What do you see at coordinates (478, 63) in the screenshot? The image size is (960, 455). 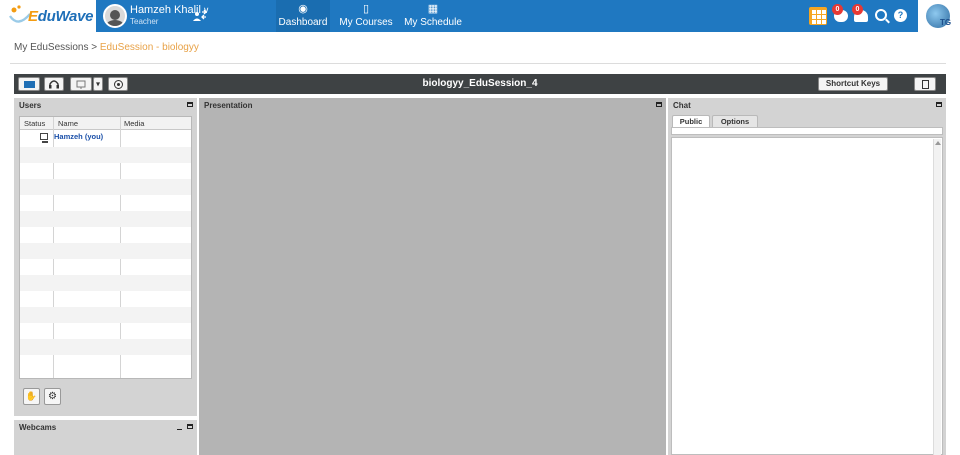 I see `divider` at bounding box center [478, 63].